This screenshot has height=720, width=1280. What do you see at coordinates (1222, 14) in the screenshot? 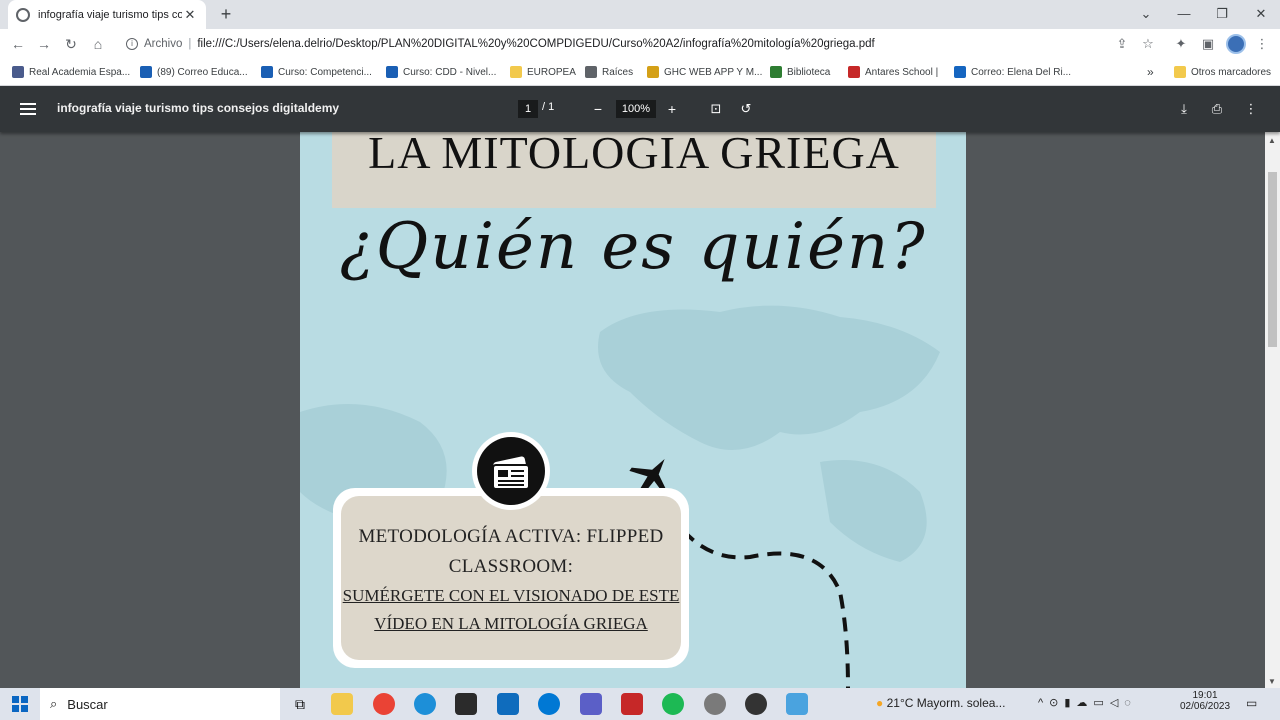
I see `maximize-button: ❐` at bounding box center [1222, 14].